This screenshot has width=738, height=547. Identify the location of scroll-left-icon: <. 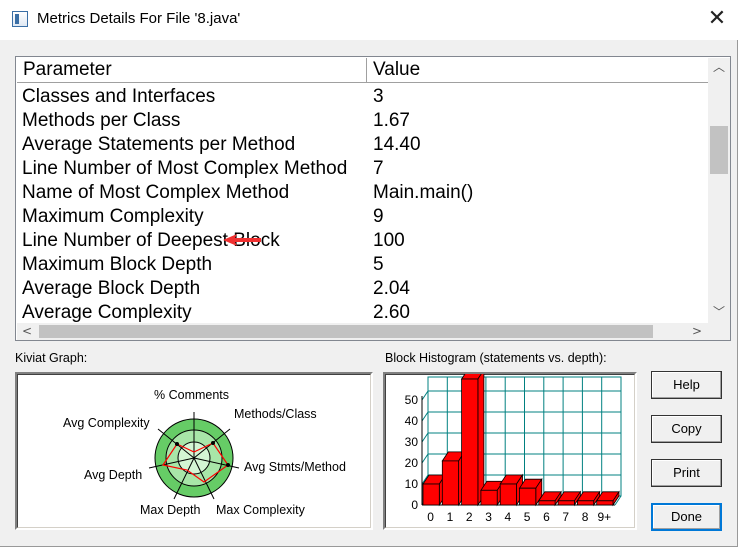
(27, 331).